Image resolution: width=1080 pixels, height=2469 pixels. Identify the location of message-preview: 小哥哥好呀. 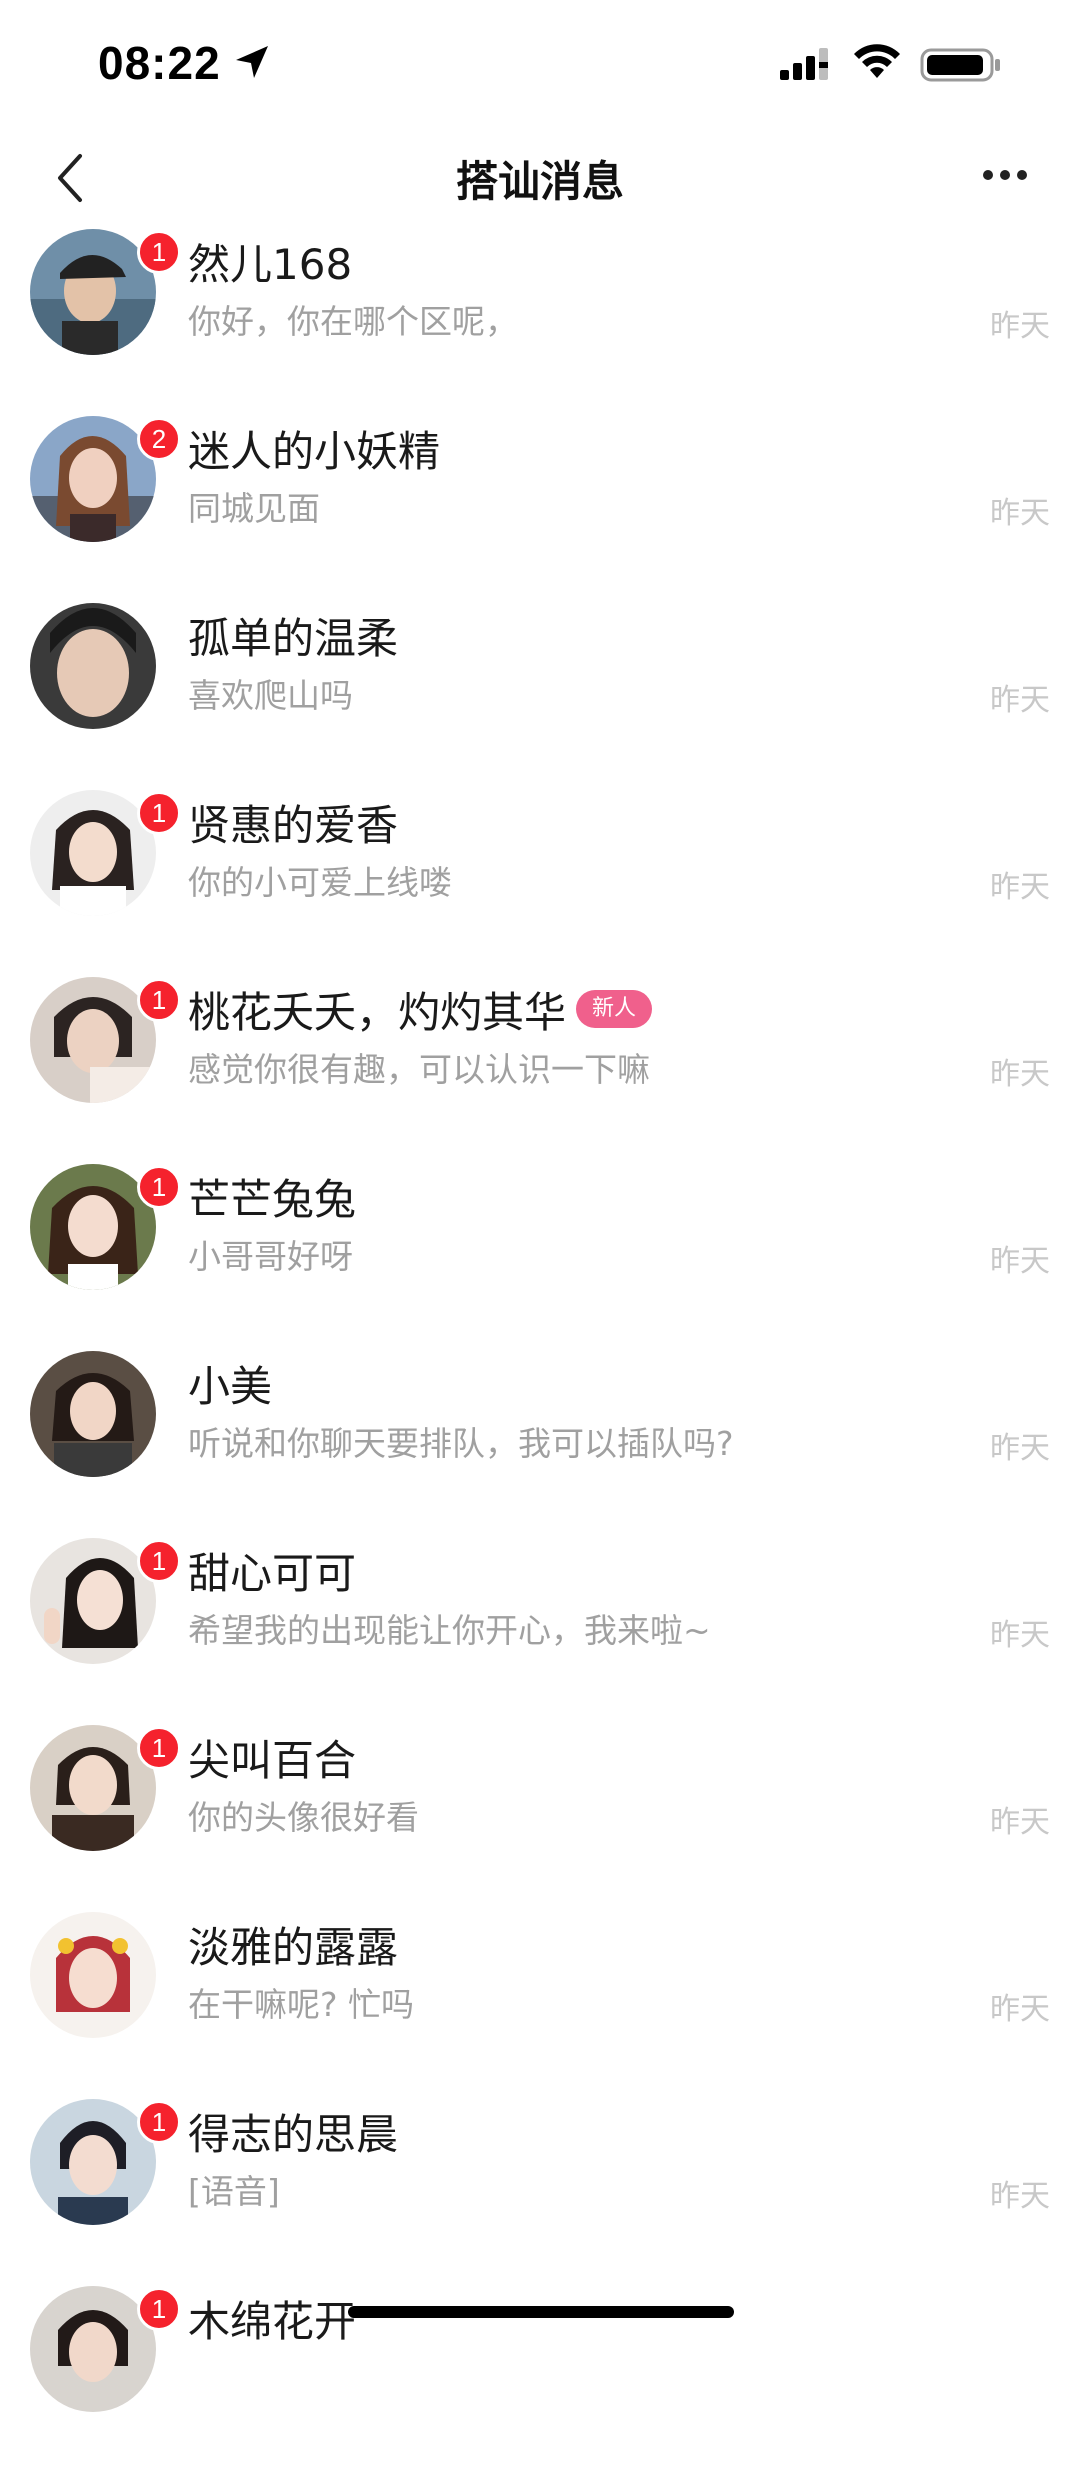
(270, 1256).